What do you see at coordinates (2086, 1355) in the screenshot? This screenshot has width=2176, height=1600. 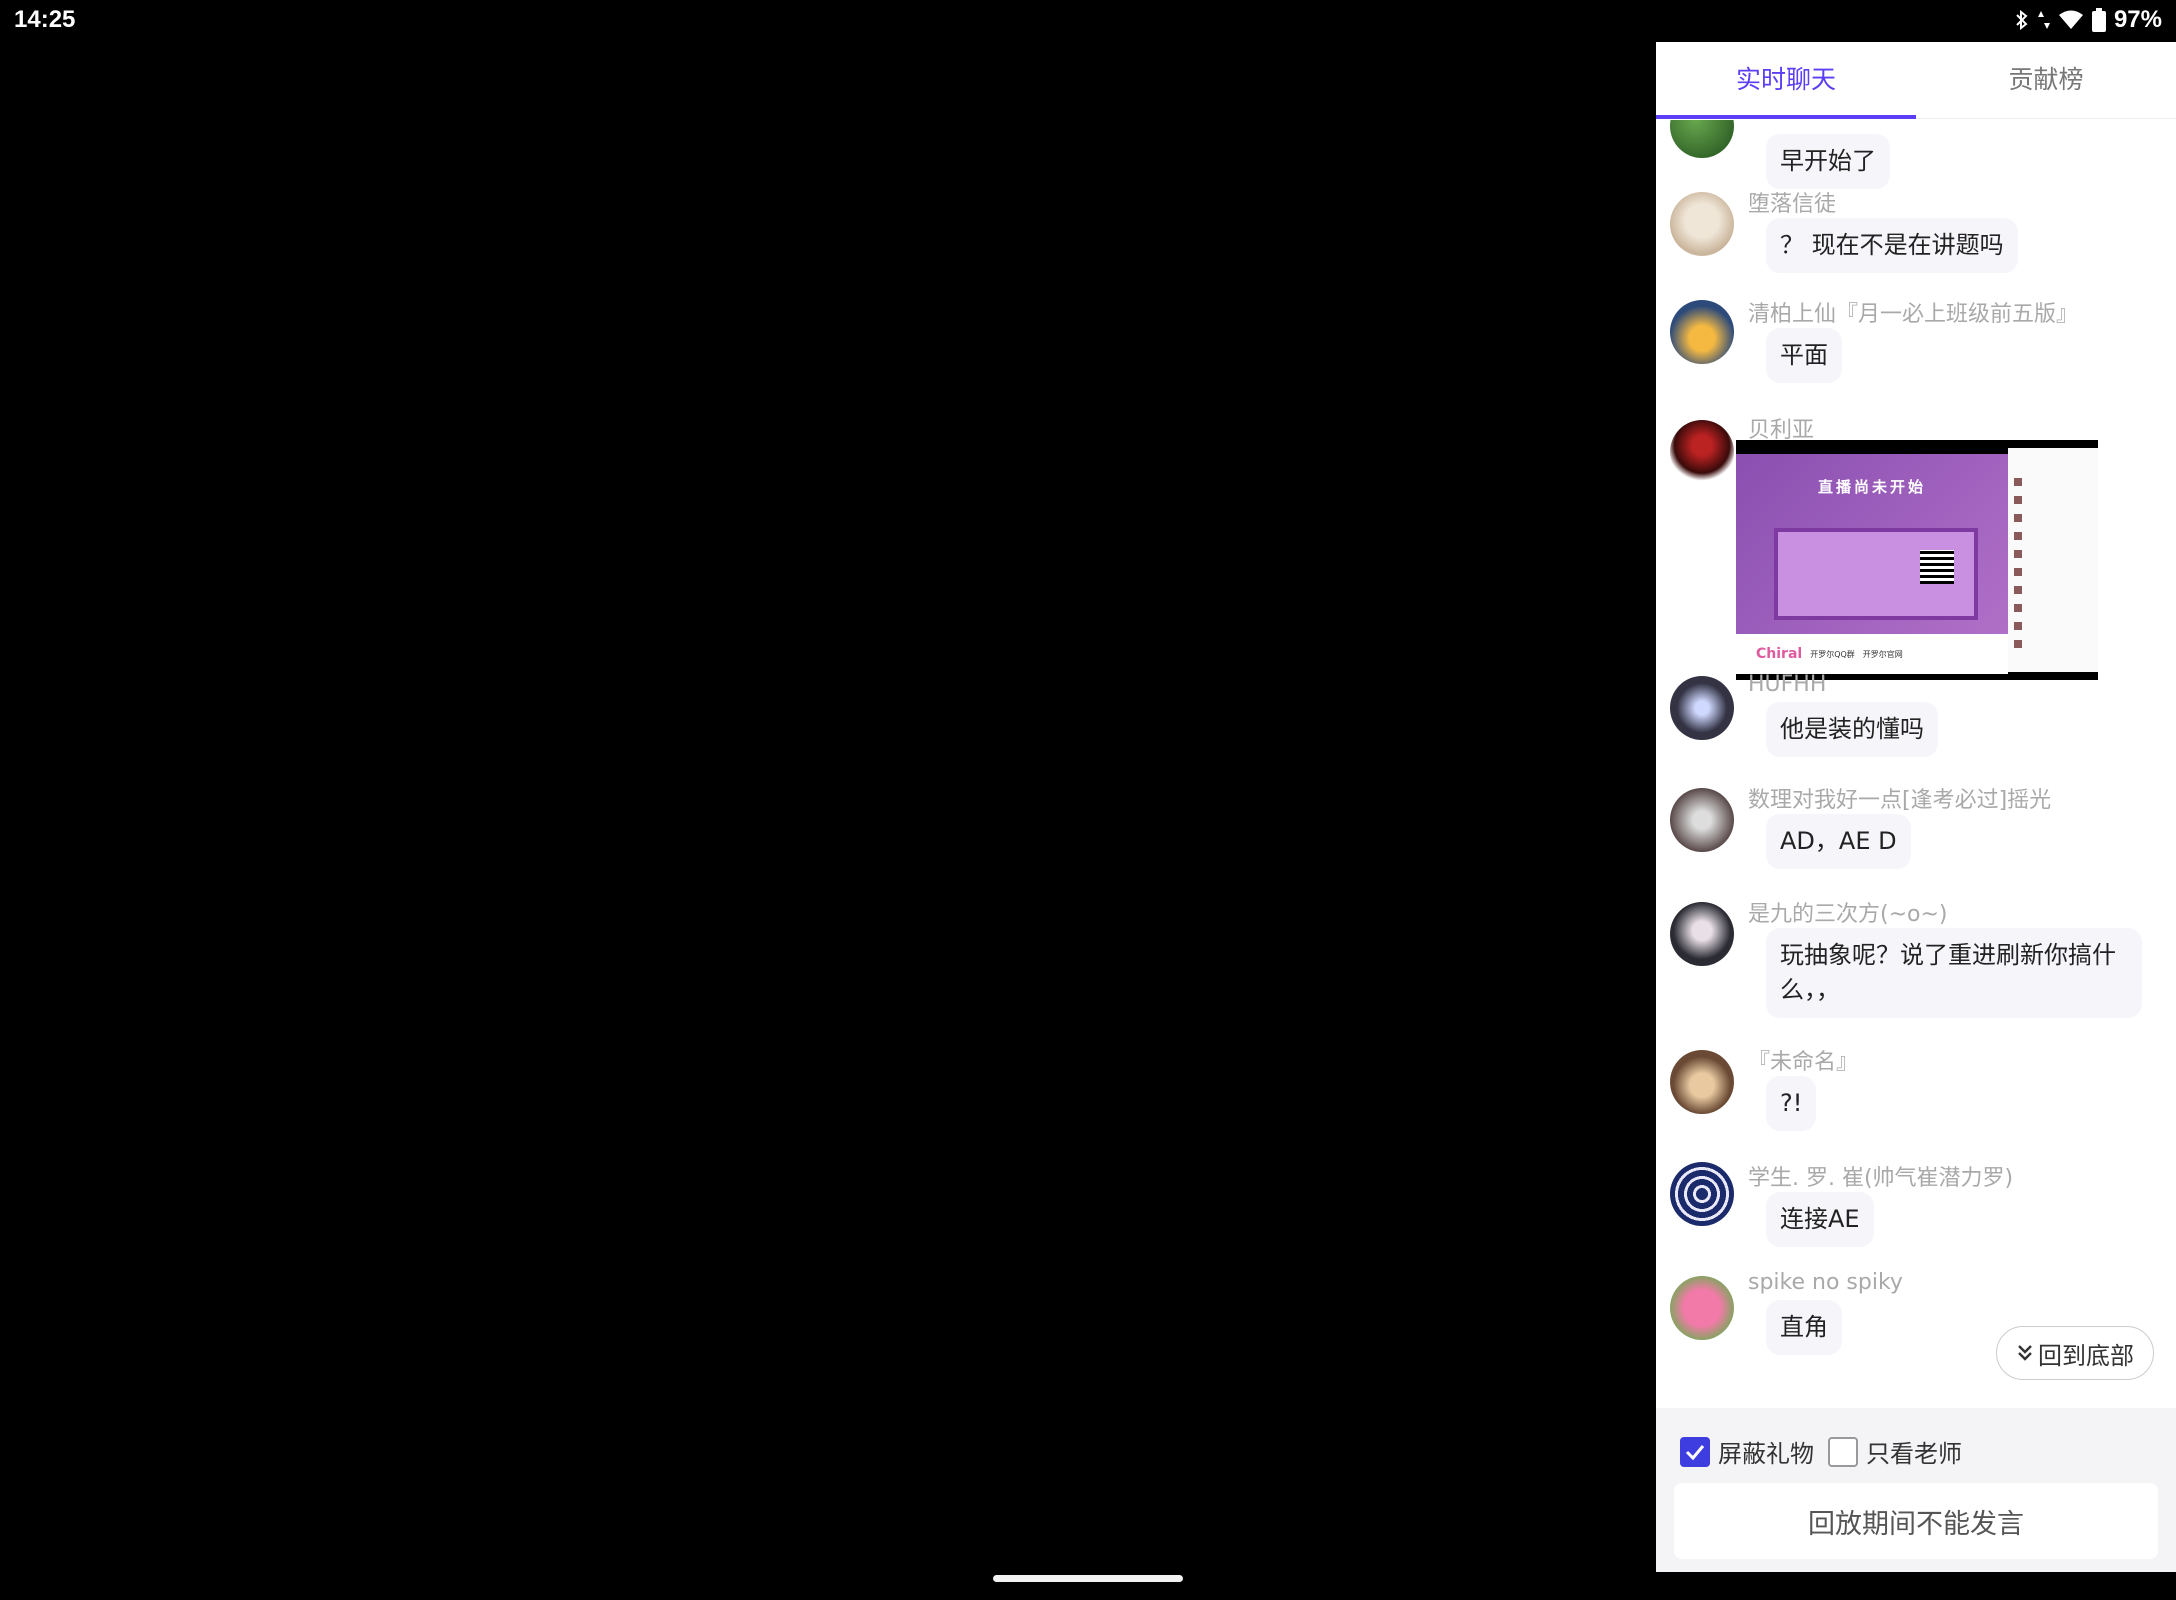 I see `back-to-bottom-label: 回到底部` at bounding box center [2086, 1355].